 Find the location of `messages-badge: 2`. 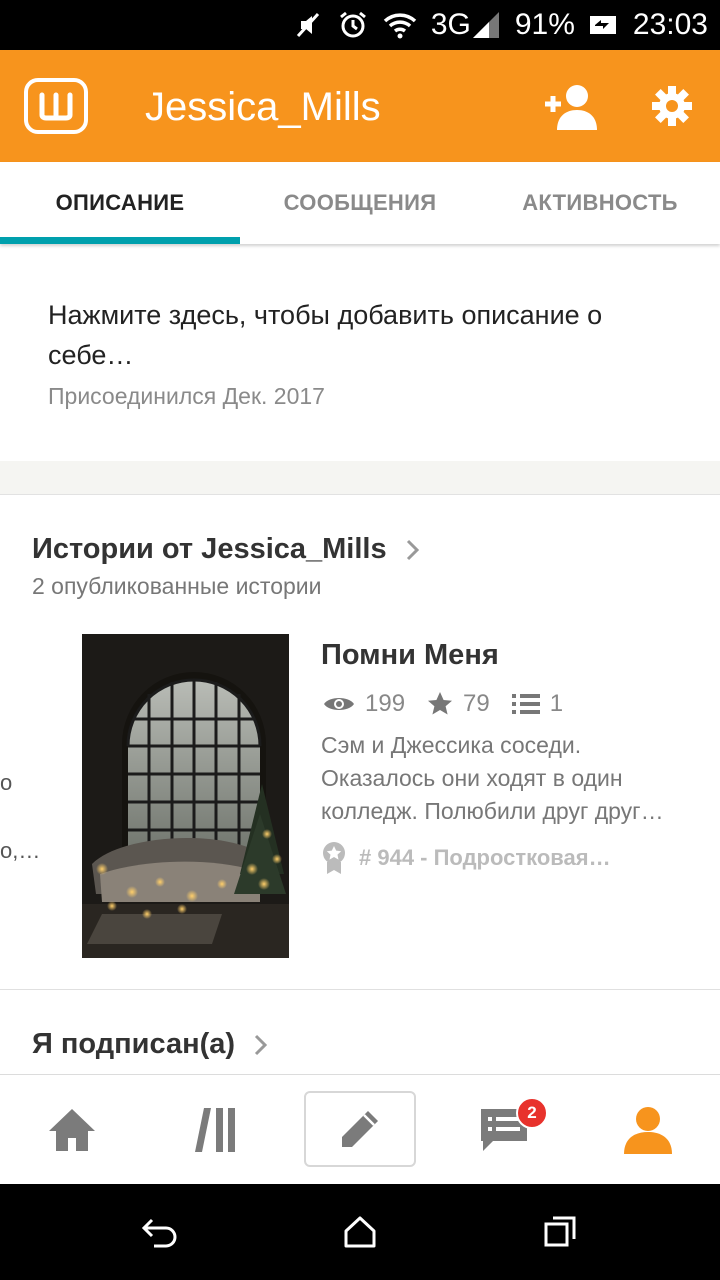

messages-badge: 2 is located at coordinates (532, 1113).